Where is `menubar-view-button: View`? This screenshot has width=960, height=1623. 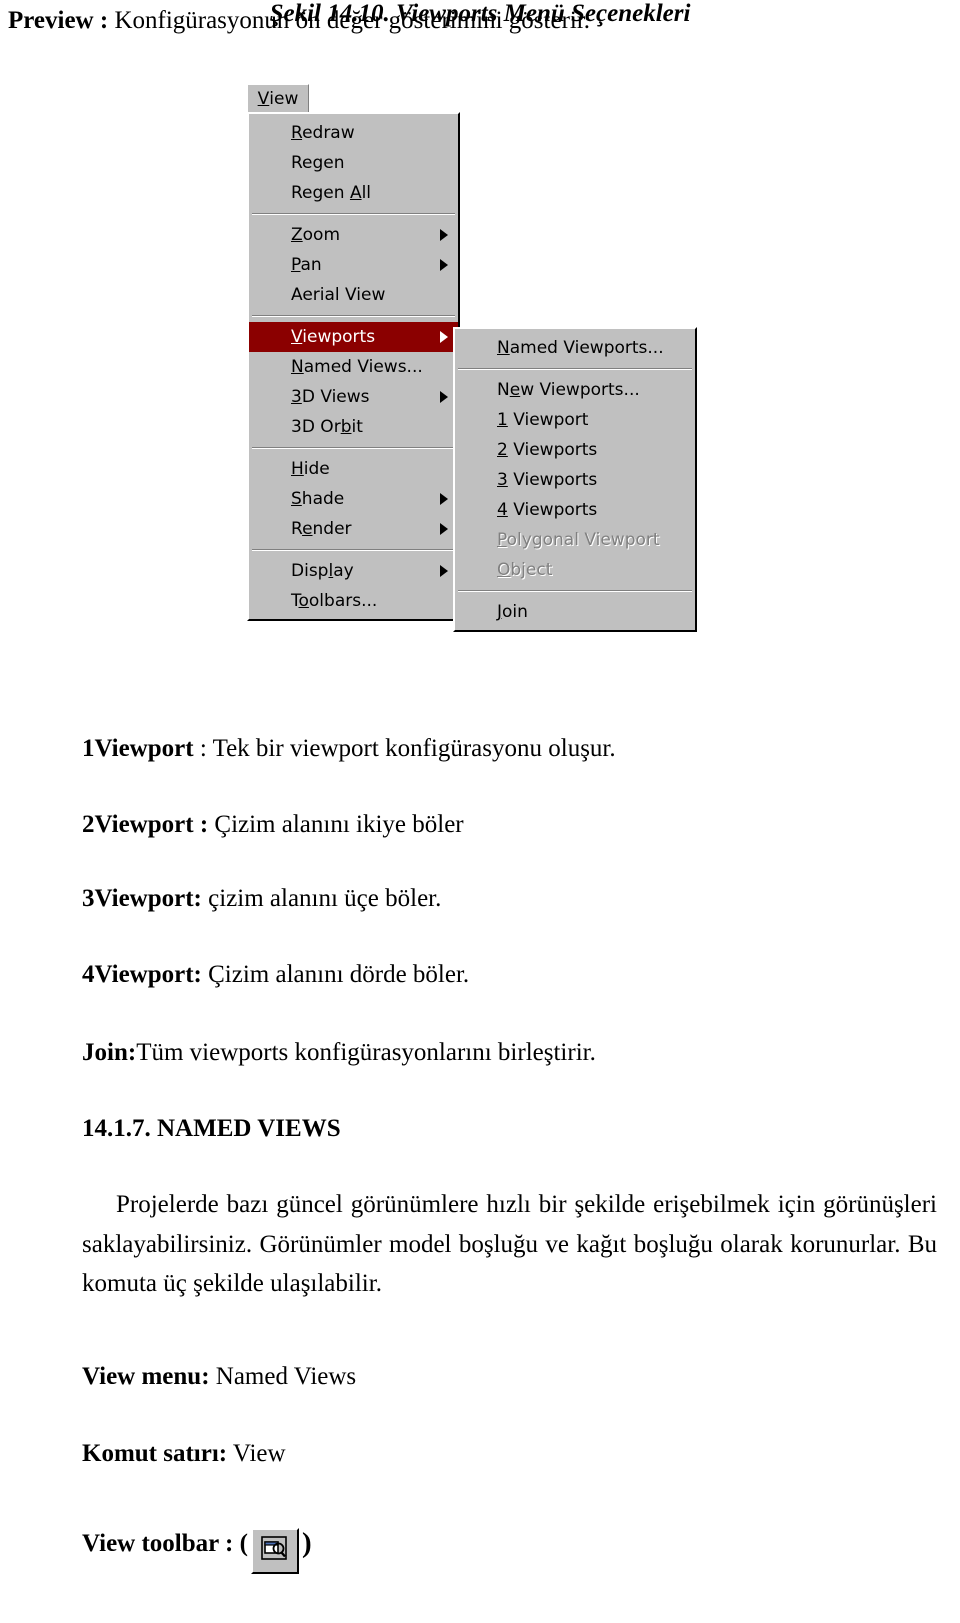 menubar-view-button: View is located at coordinates (278, 98).